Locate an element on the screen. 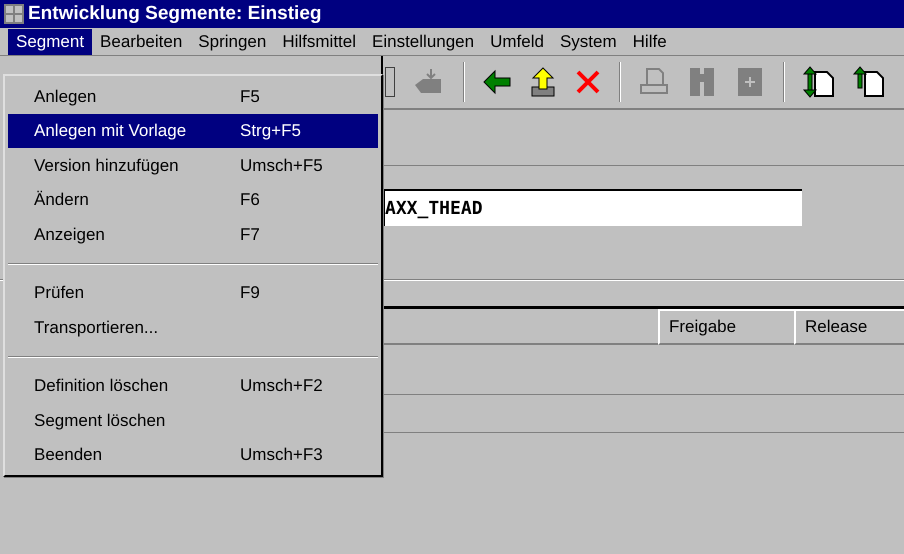  menu-item: Hilfsmittel is located at coordinates (319, 41).